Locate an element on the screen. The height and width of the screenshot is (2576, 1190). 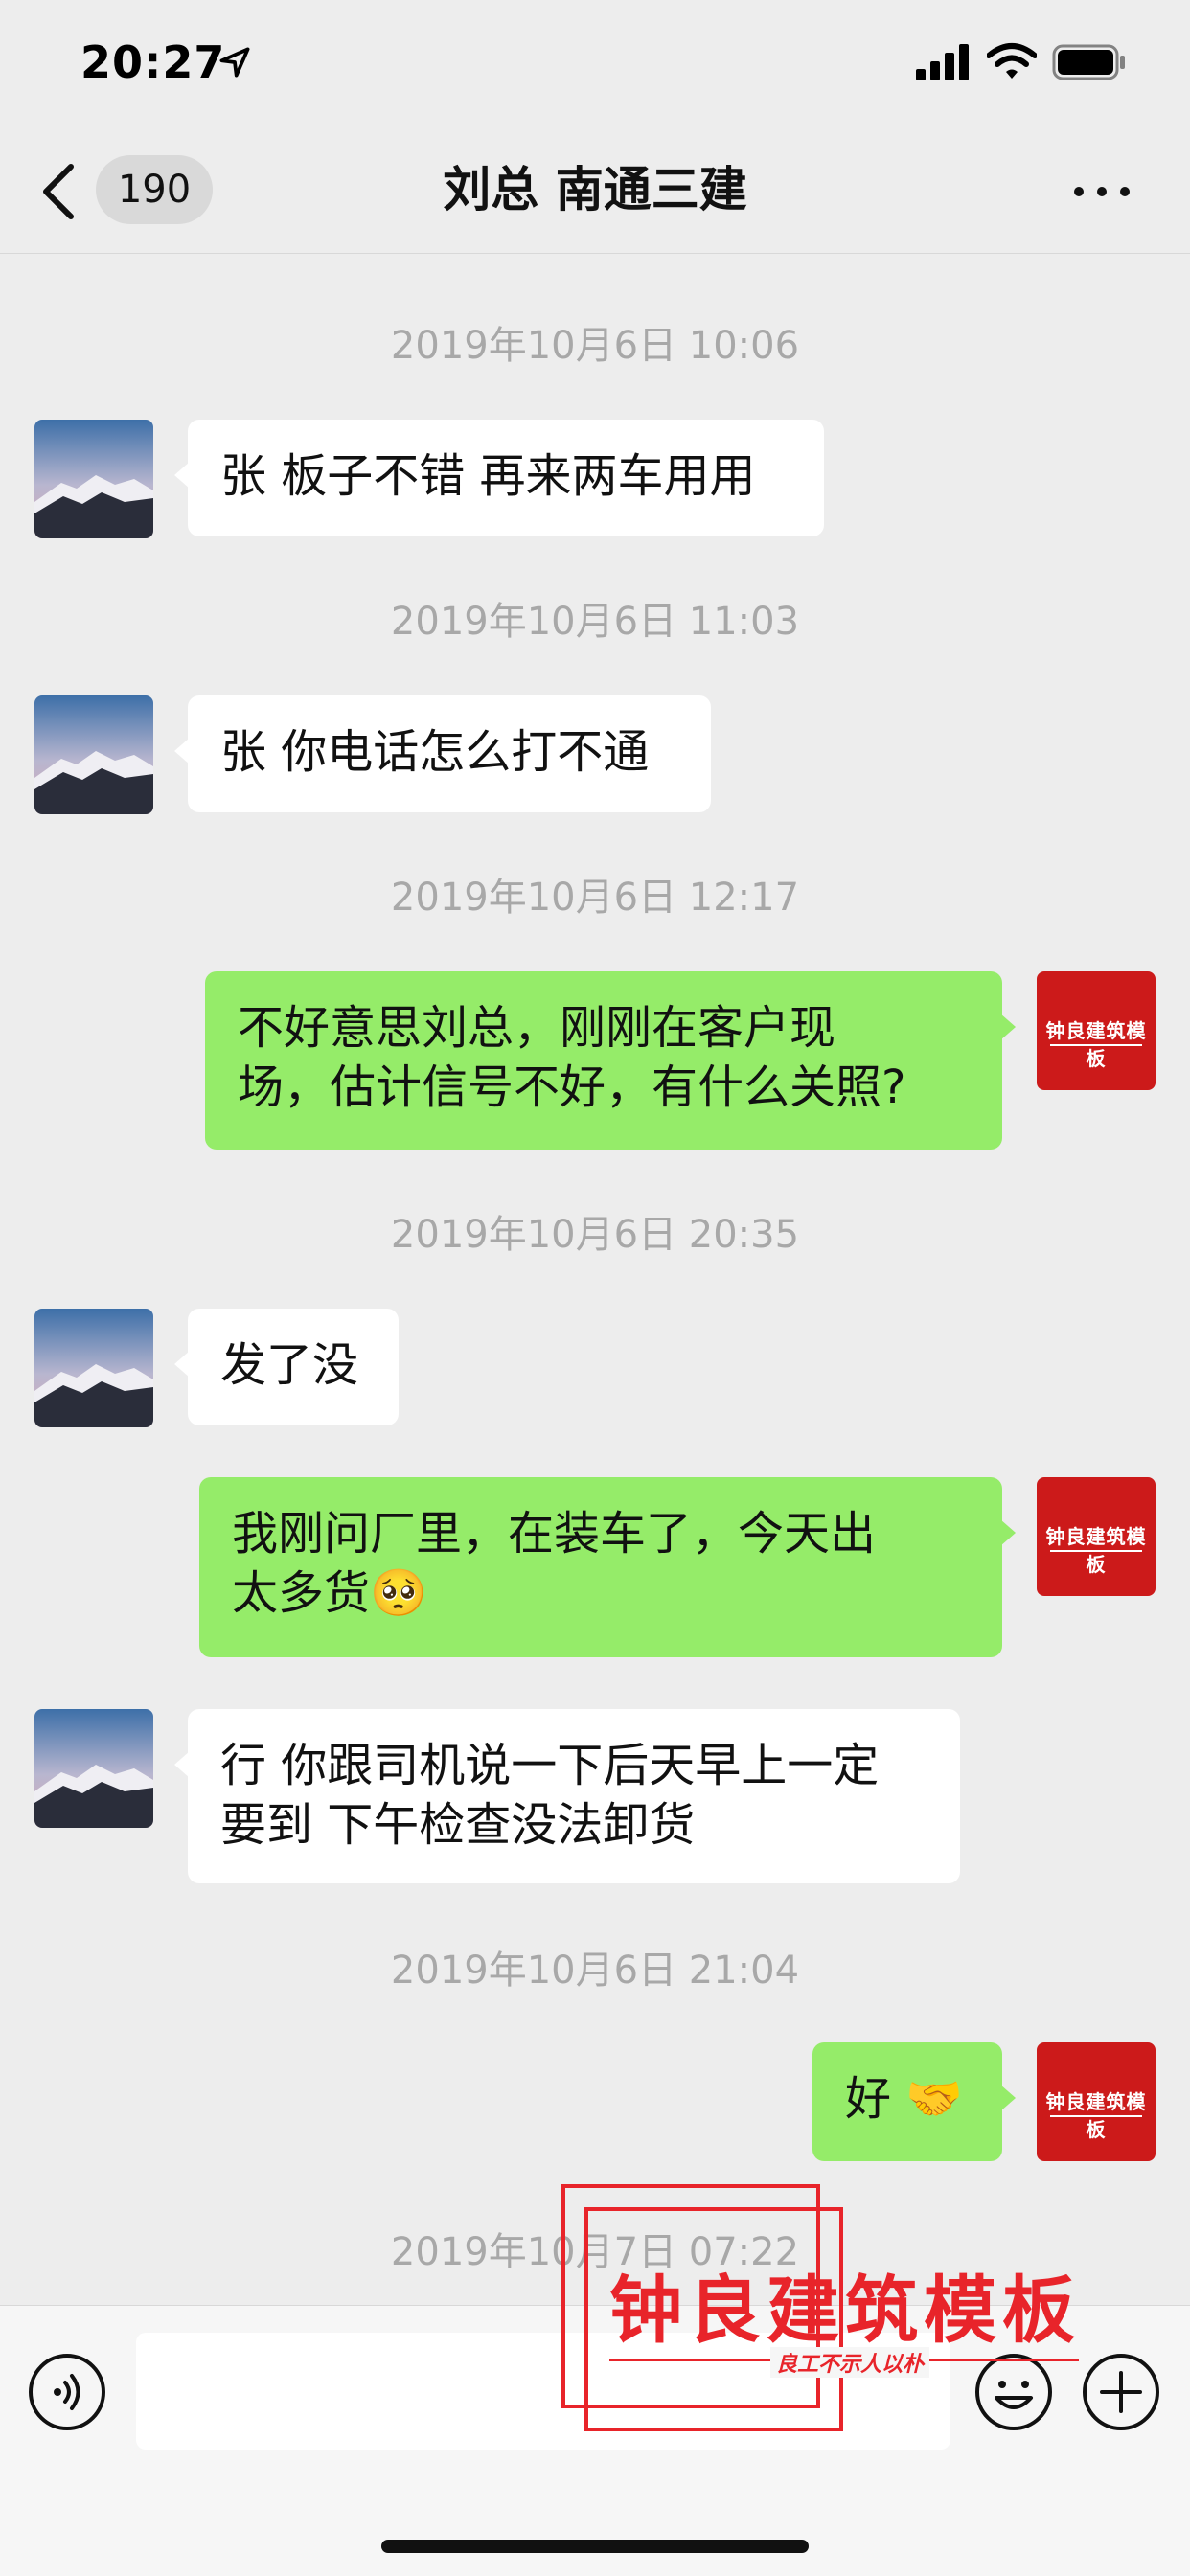
location-arrow-icon is located at coordinates (234, 62).